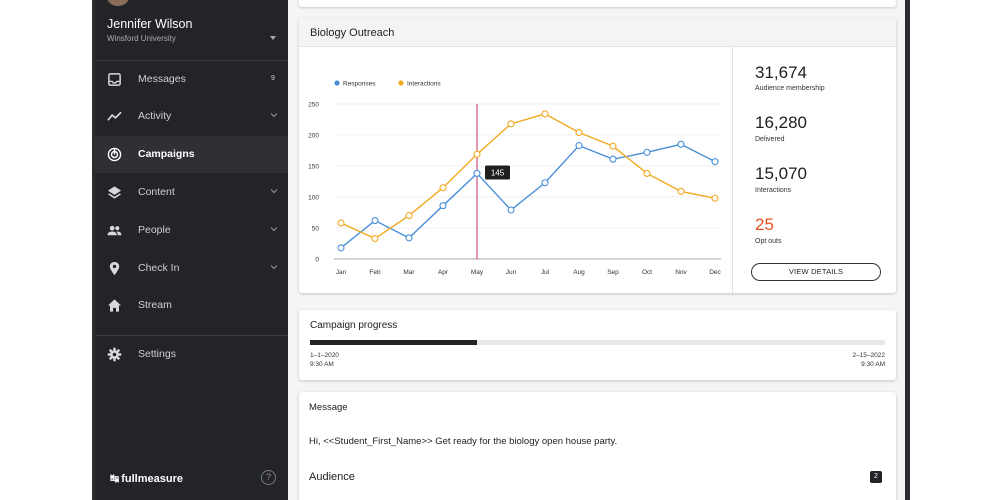 The image size is (1000, 500). What do you see at coordinates (154, 230) in the screenshot?
I see `sidebar-item-label: People` at bounding box center [154, 230].